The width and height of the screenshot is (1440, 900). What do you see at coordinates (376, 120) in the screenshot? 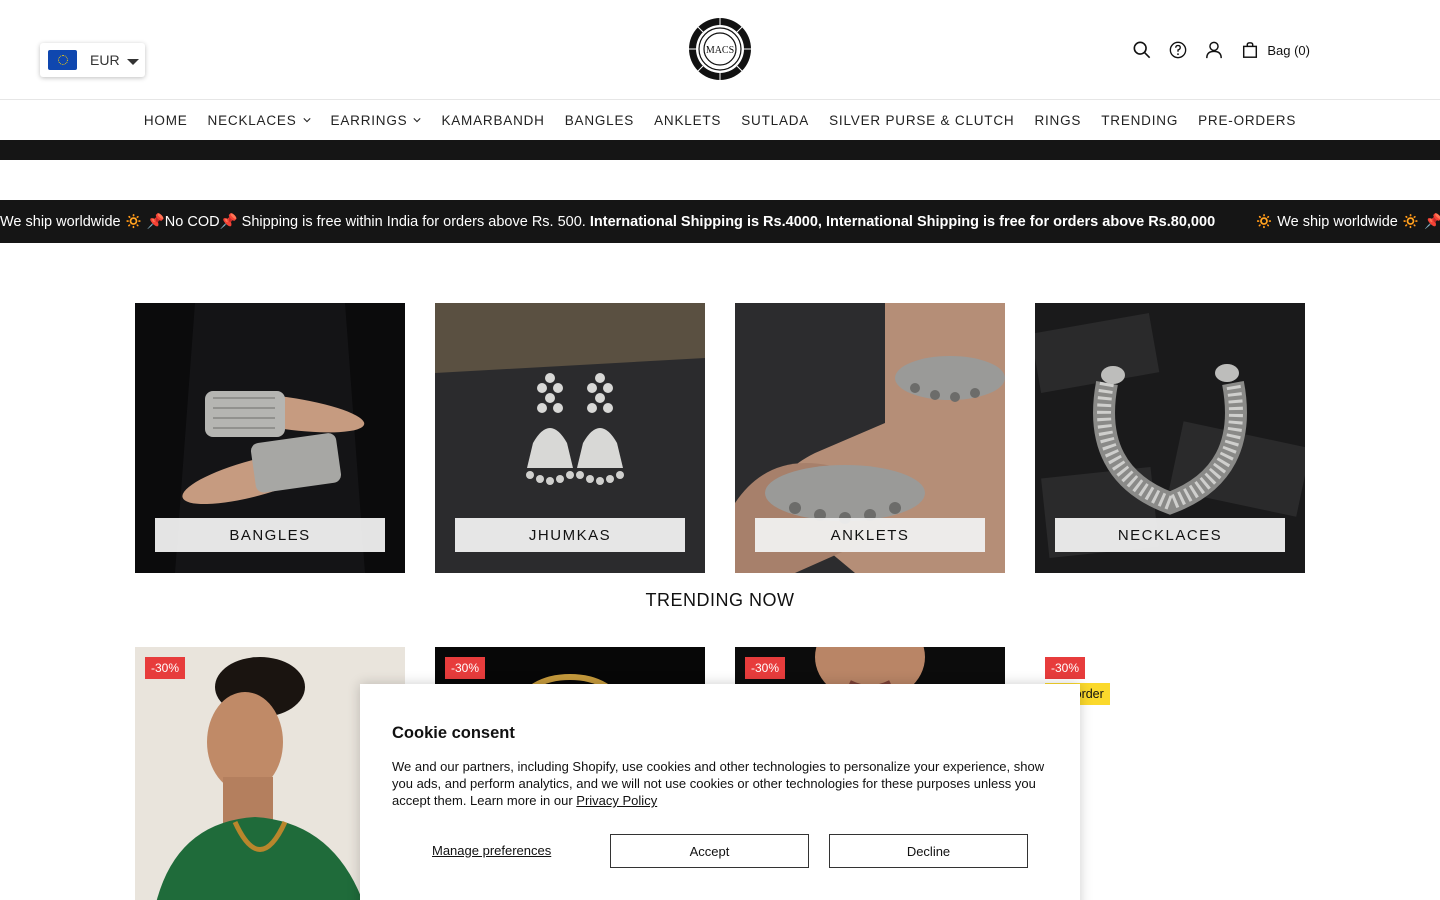
I see `nav-item-earrings: EARRINGS` at bounding box center [376, 120].